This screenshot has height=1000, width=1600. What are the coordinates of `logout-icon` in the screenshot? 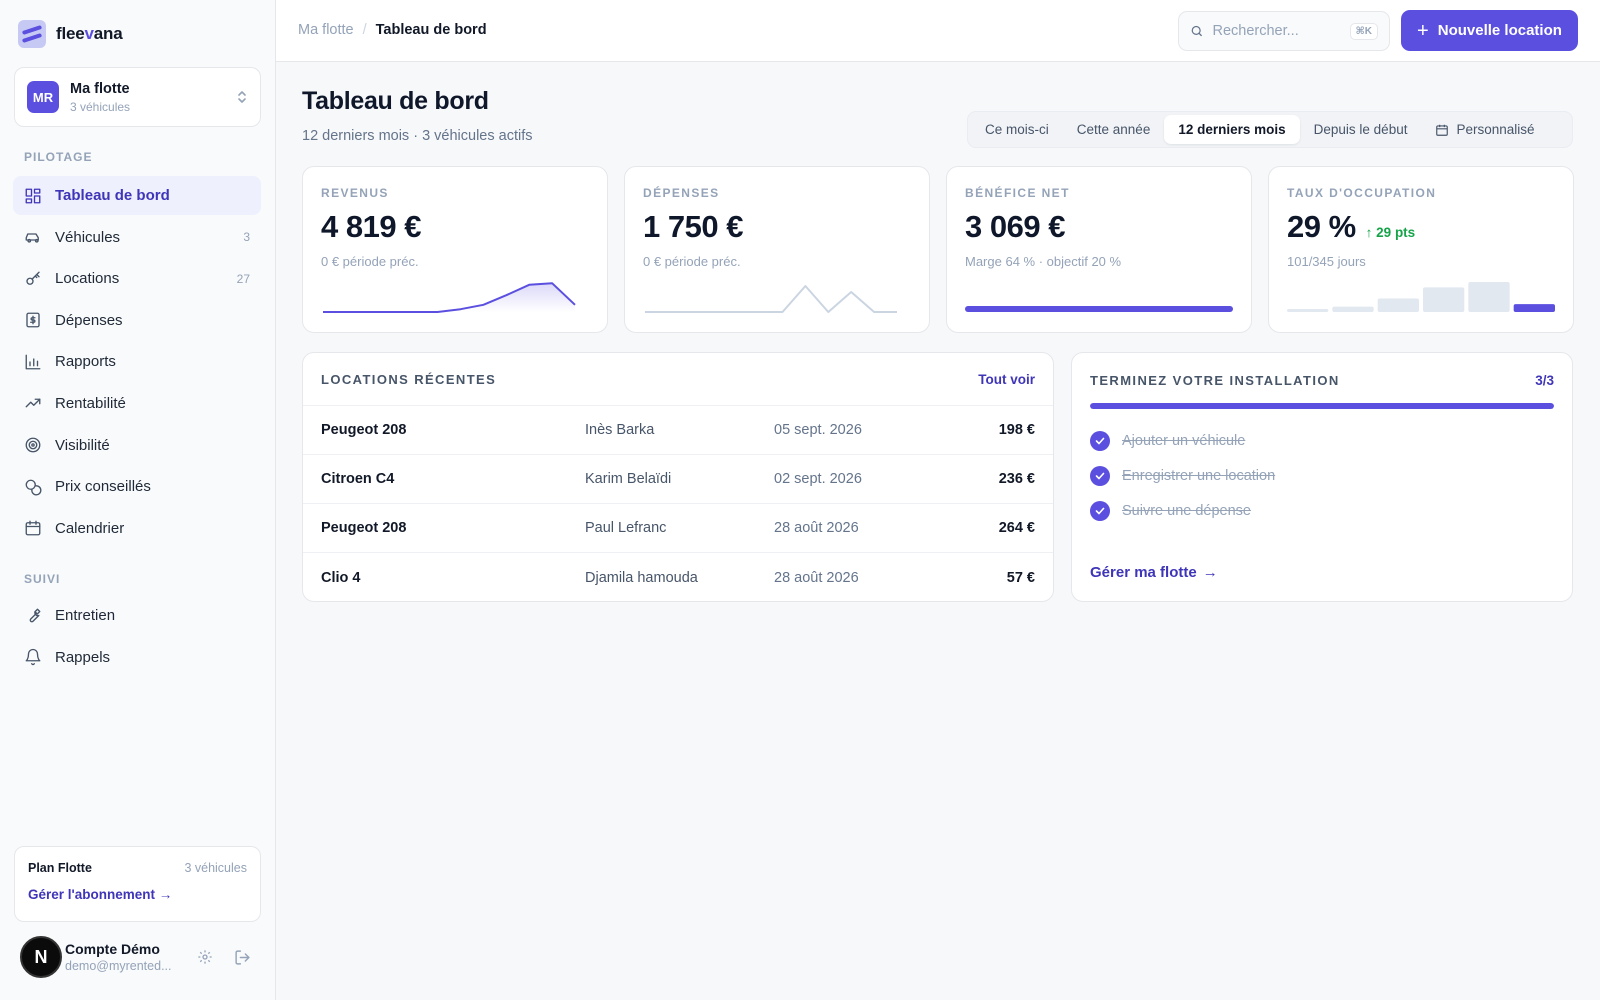 It's located at (242, 957).